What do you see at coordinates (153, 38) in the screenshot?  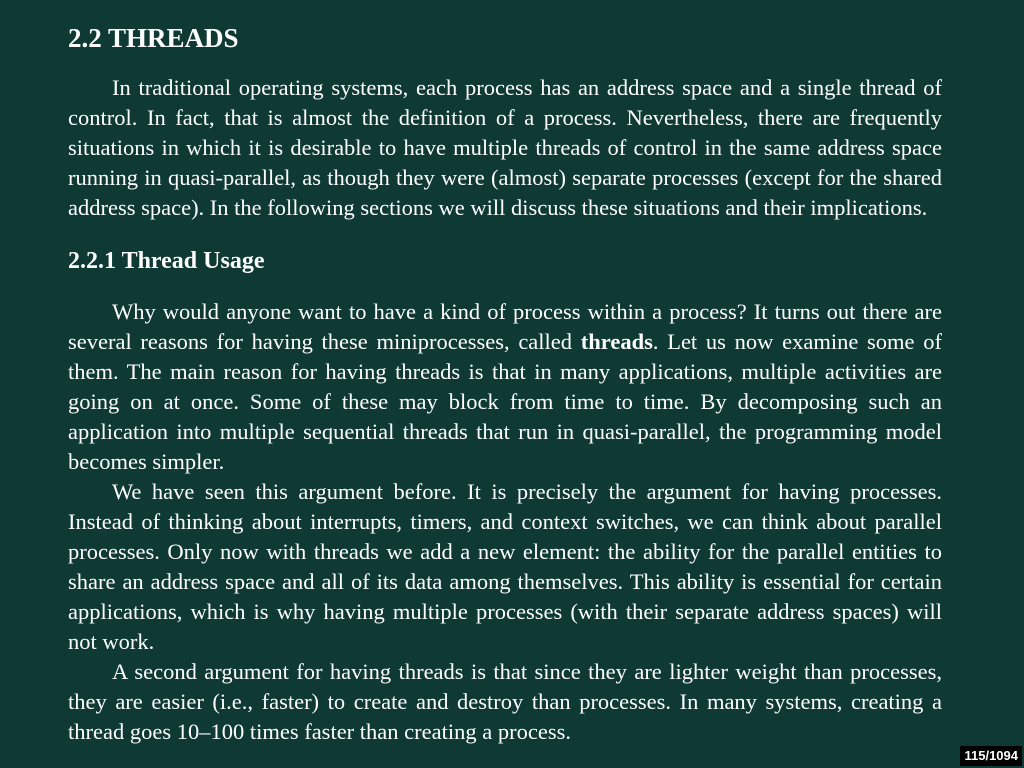 I see `section-heading: 2.2 THREADS` at bounding box center [153, 38].